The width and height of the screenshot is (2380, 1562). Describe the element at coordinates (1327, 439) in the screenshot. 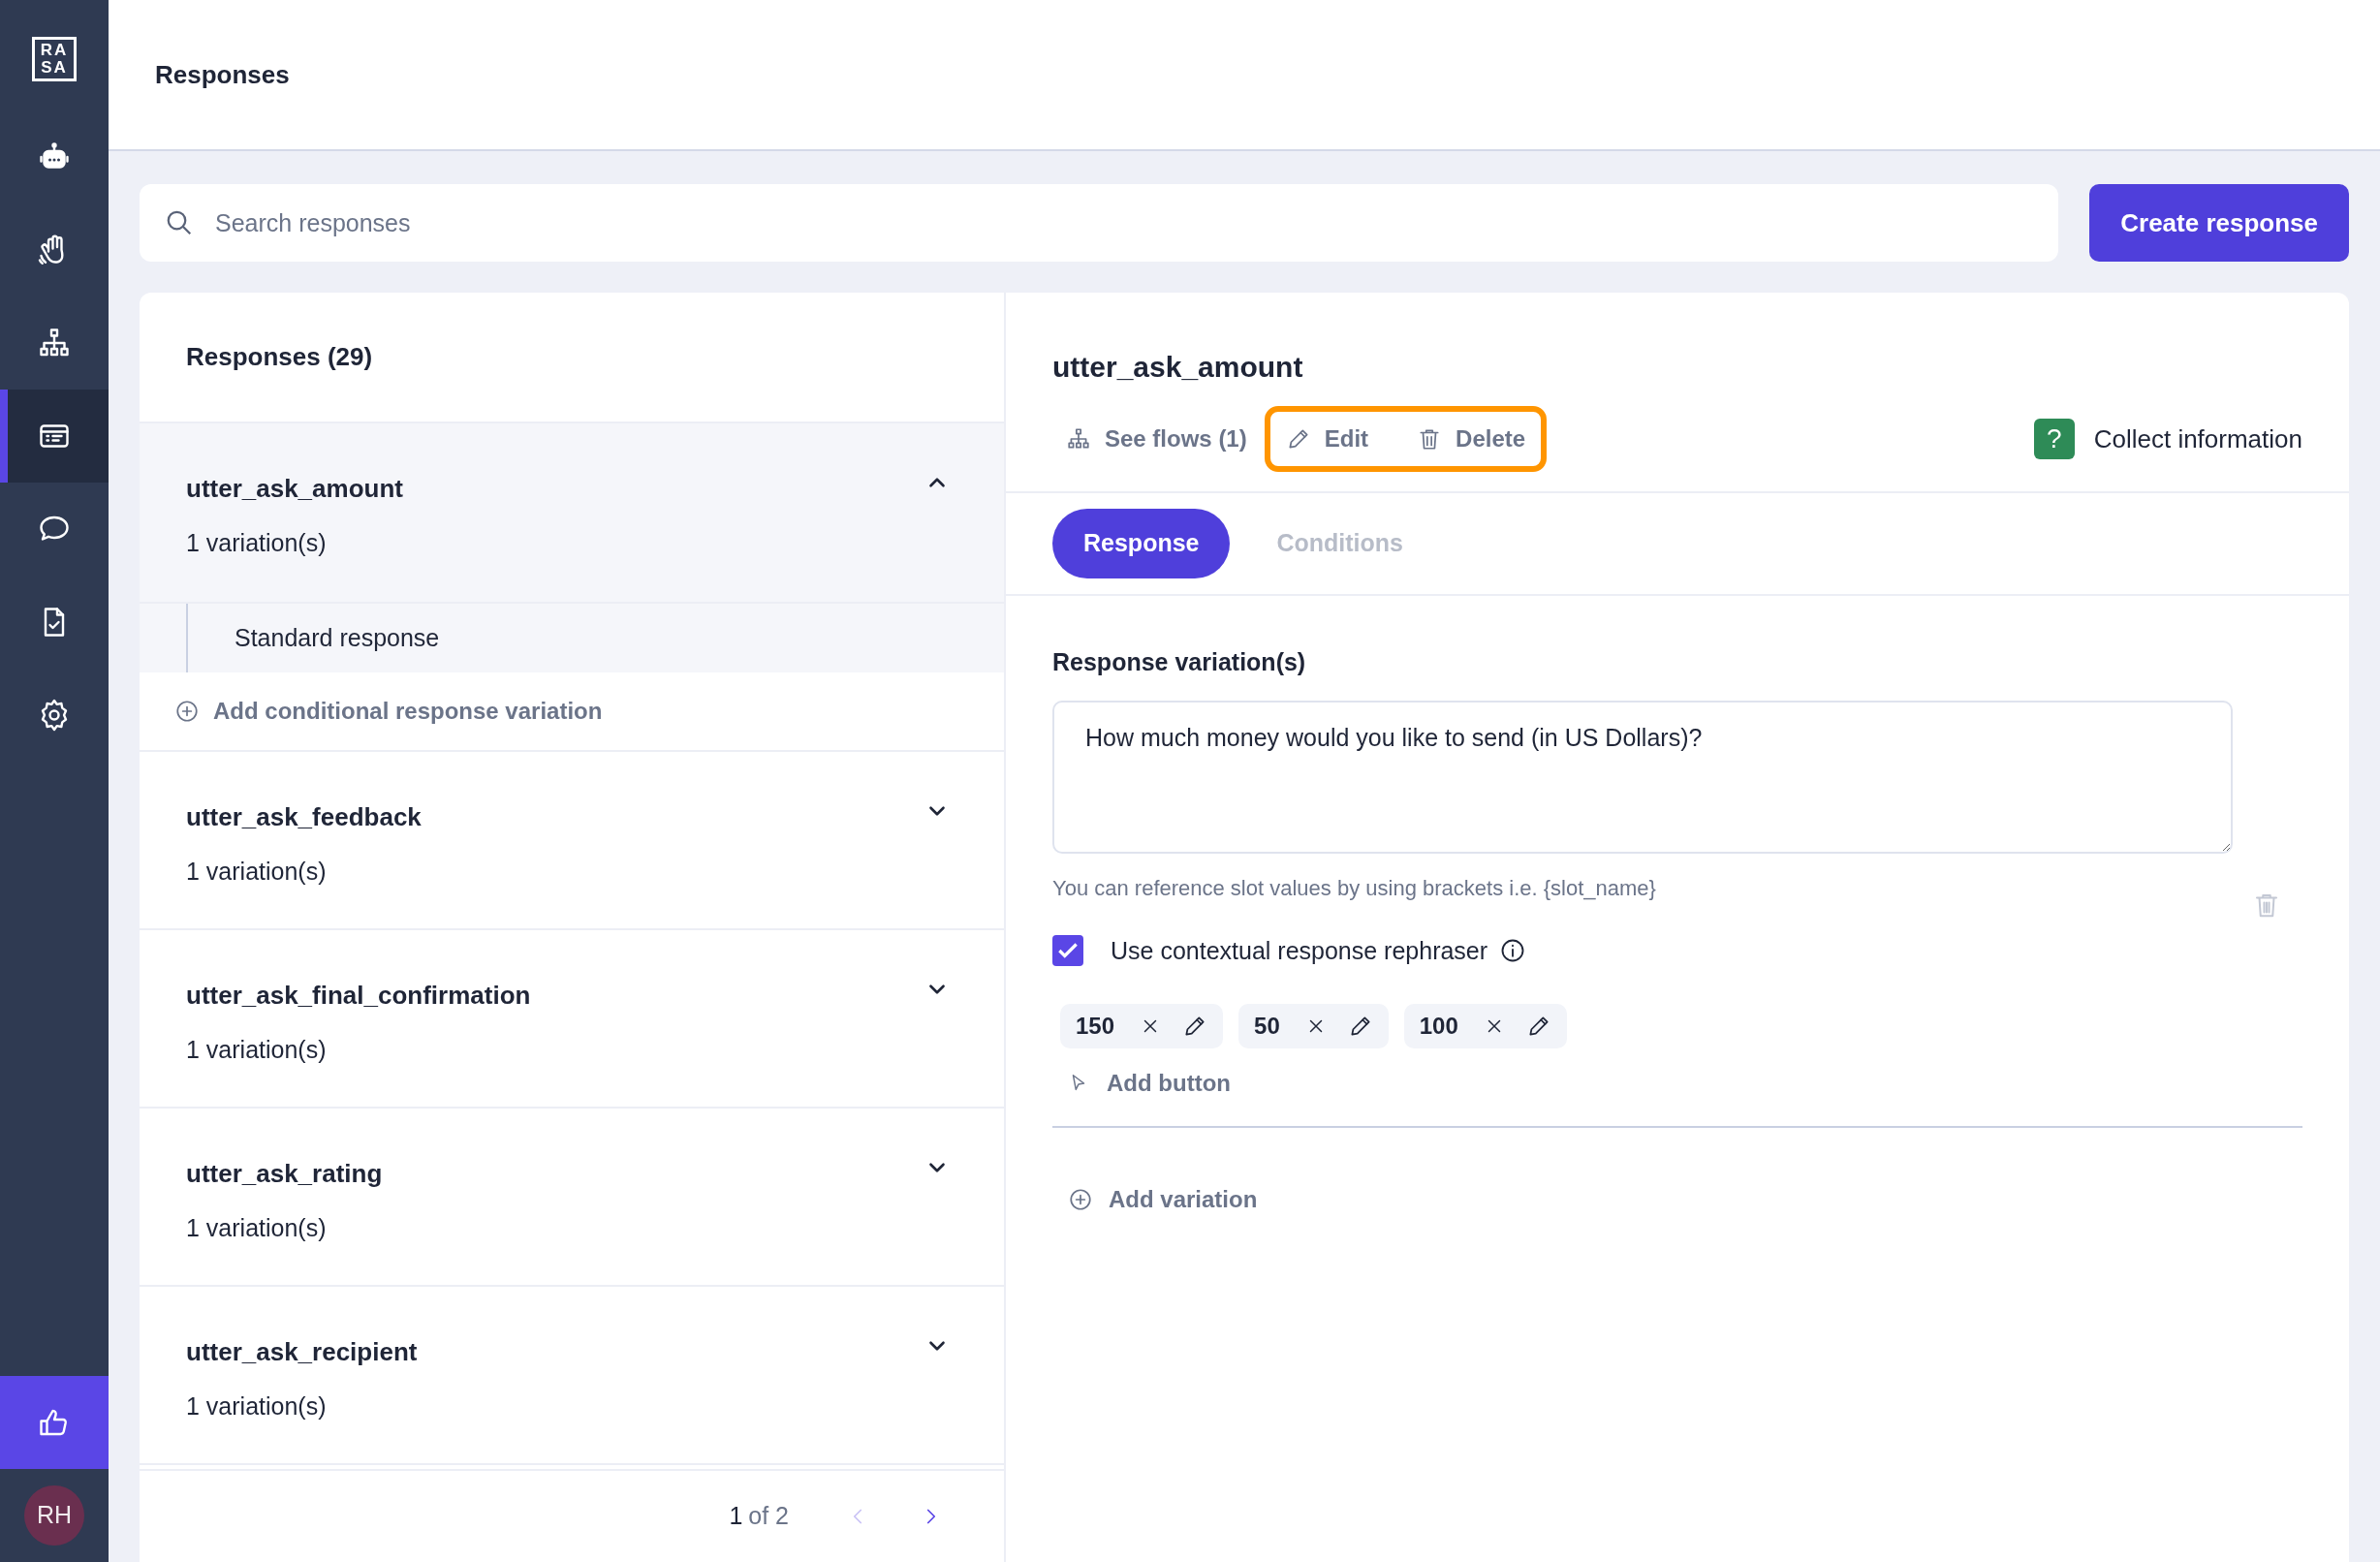

I see `action-button: Edit` at that location.